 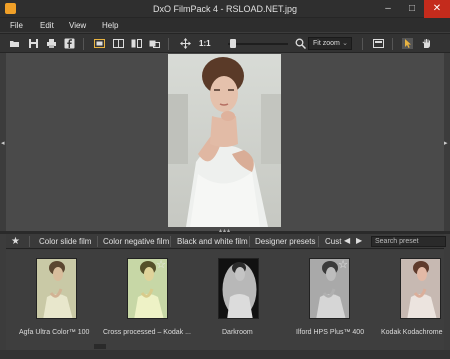 What do you see at coordinates (446, 143) in the screenshot?
I see `right-panel-toggle-icon: ▸` at bounding box center [446, 143].